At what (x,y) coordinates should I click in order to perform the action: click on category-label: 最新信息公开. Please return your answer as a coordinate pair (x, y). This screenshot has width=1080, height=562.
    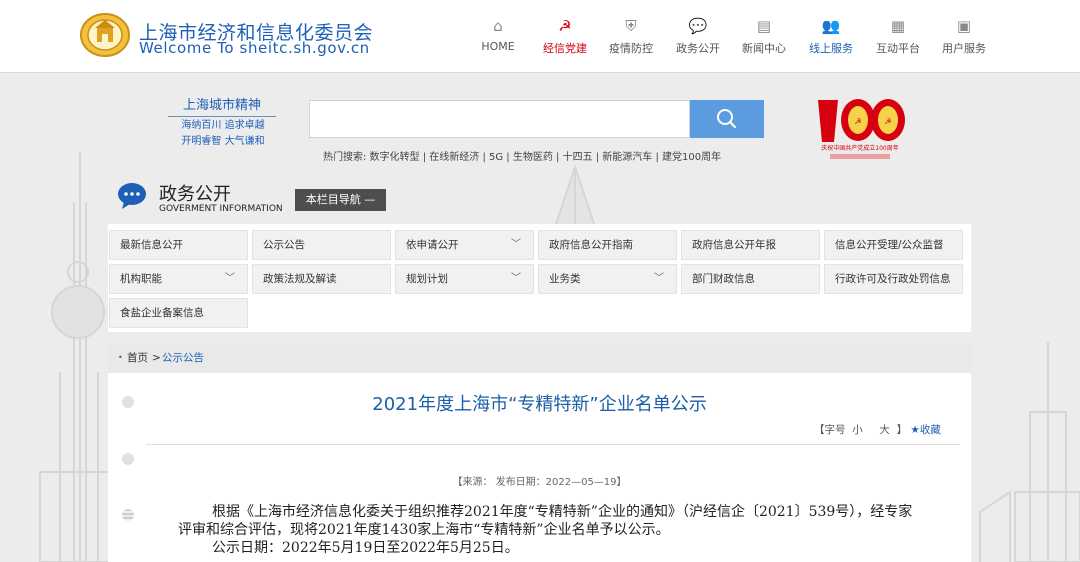
    Looking at the image, I should click on (151, 245).